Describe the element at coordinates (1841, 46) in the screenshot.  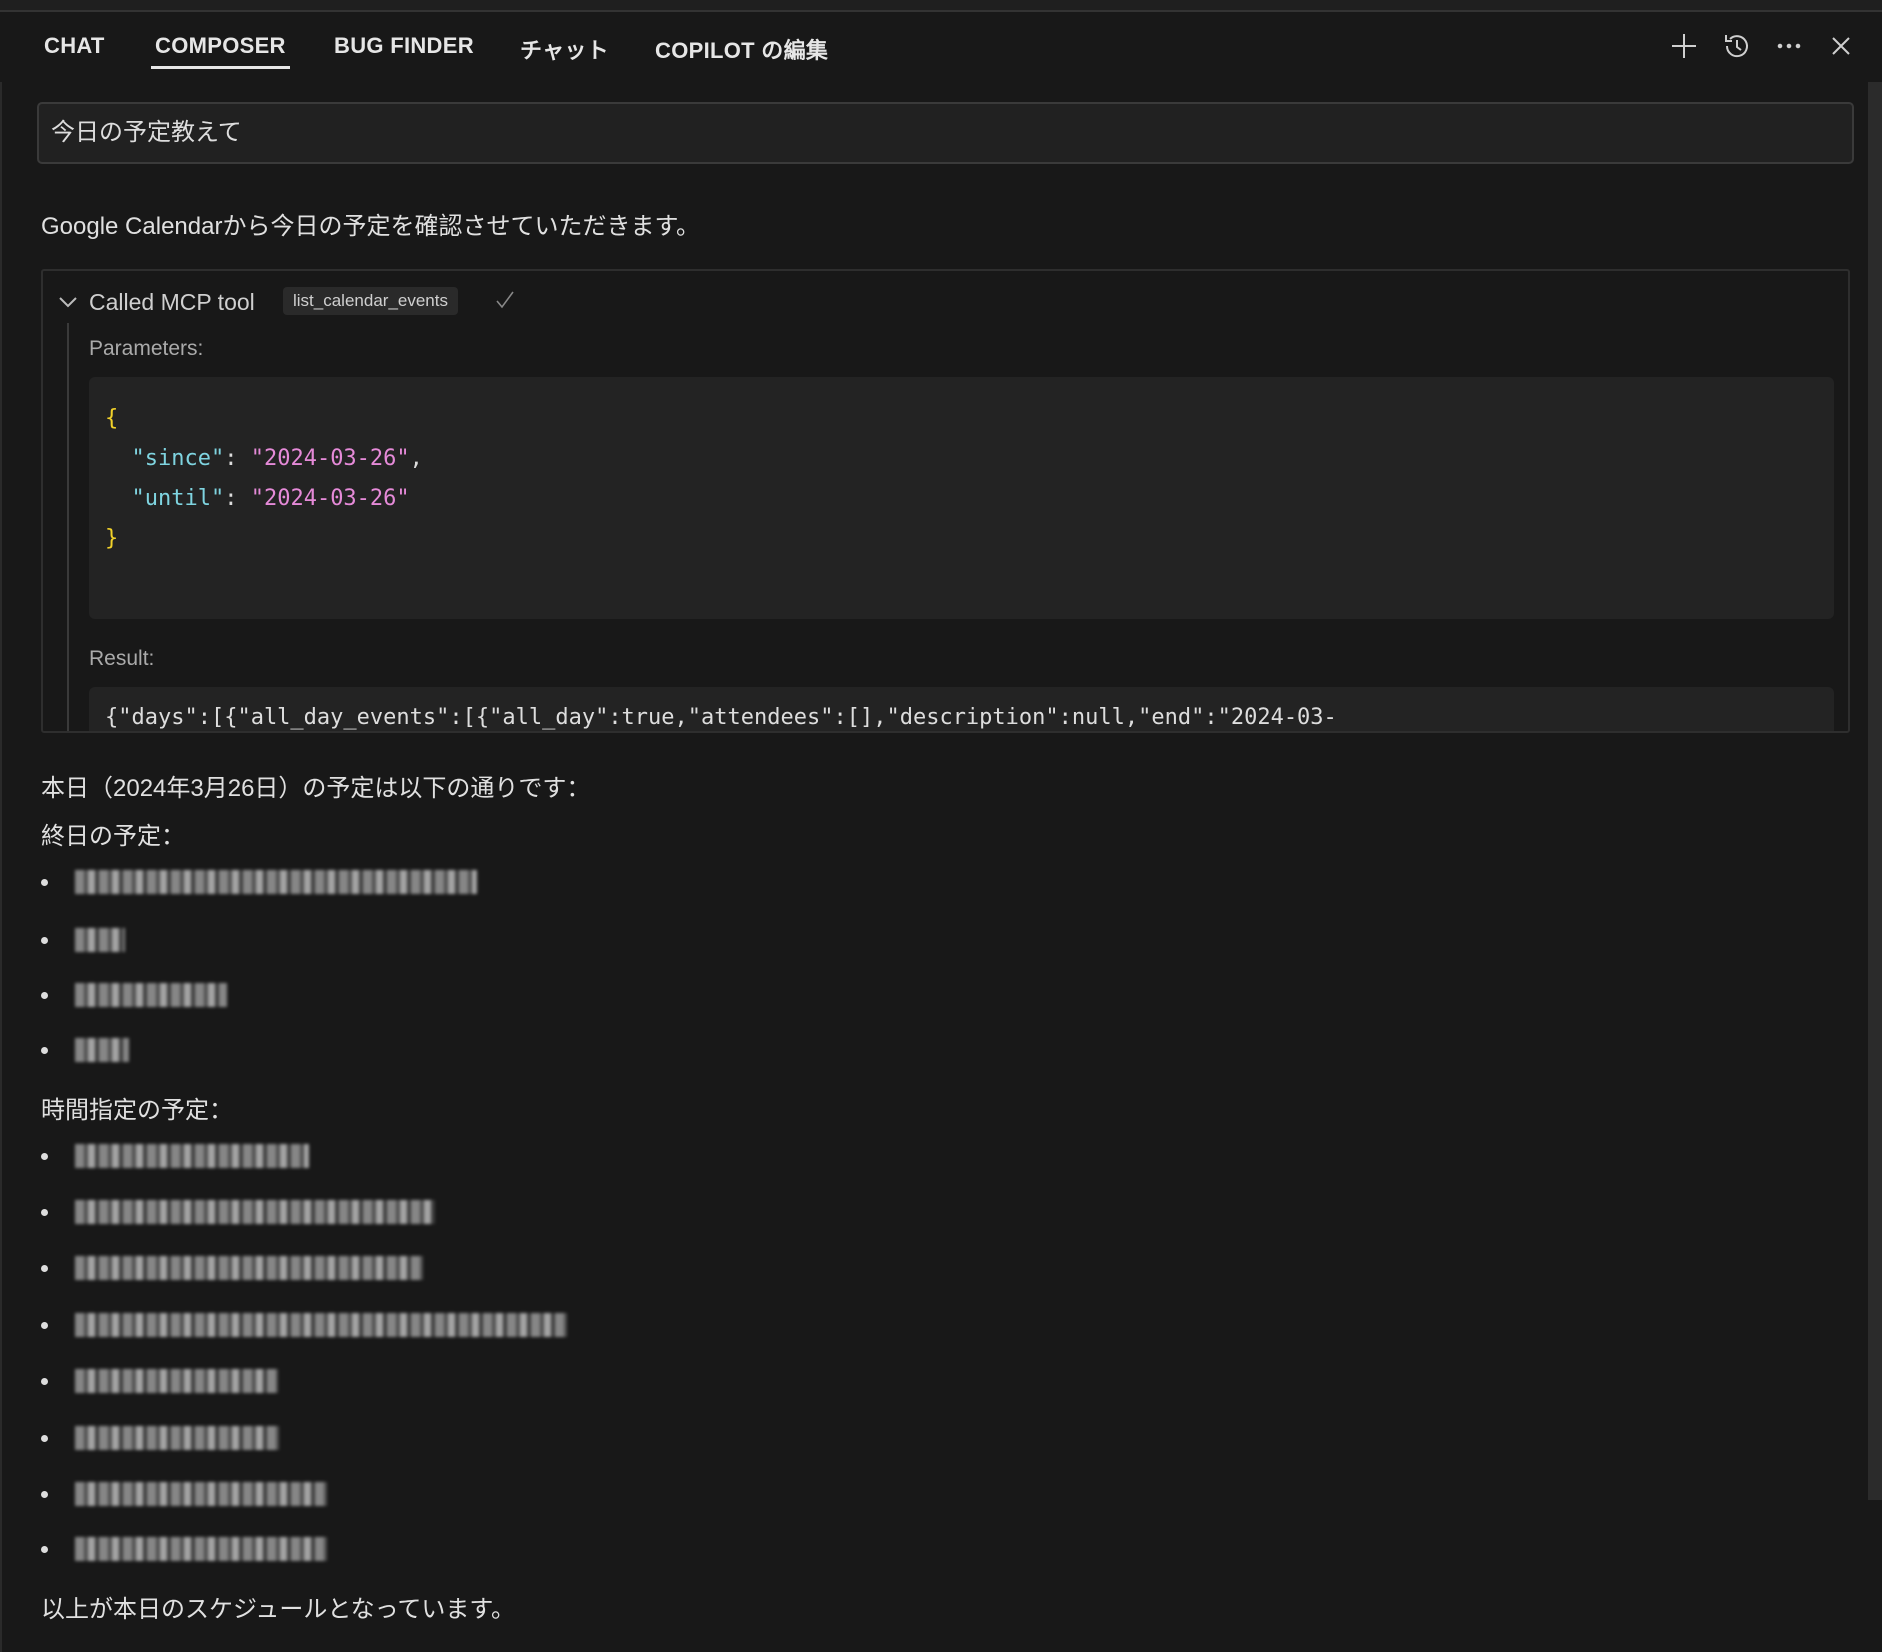
I see `close-icon` at that location.